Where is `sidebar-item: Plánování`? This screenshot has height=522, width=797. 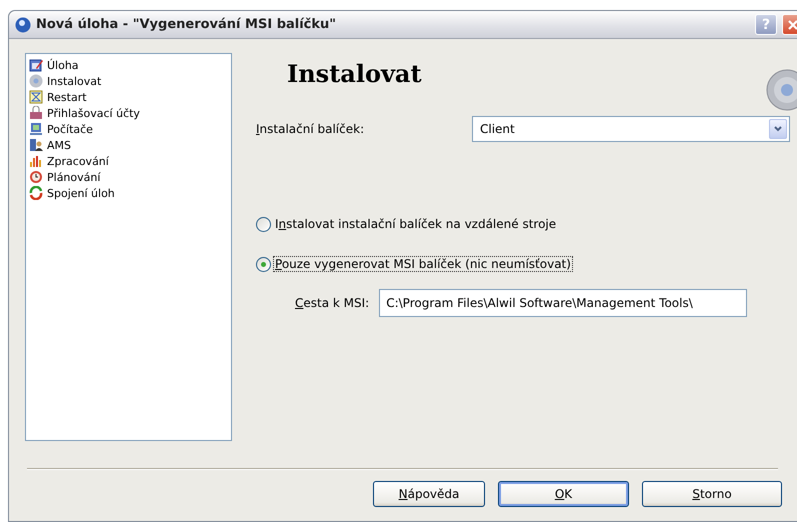
sidebar-item: Plánování is located at coordinates (73, 177).